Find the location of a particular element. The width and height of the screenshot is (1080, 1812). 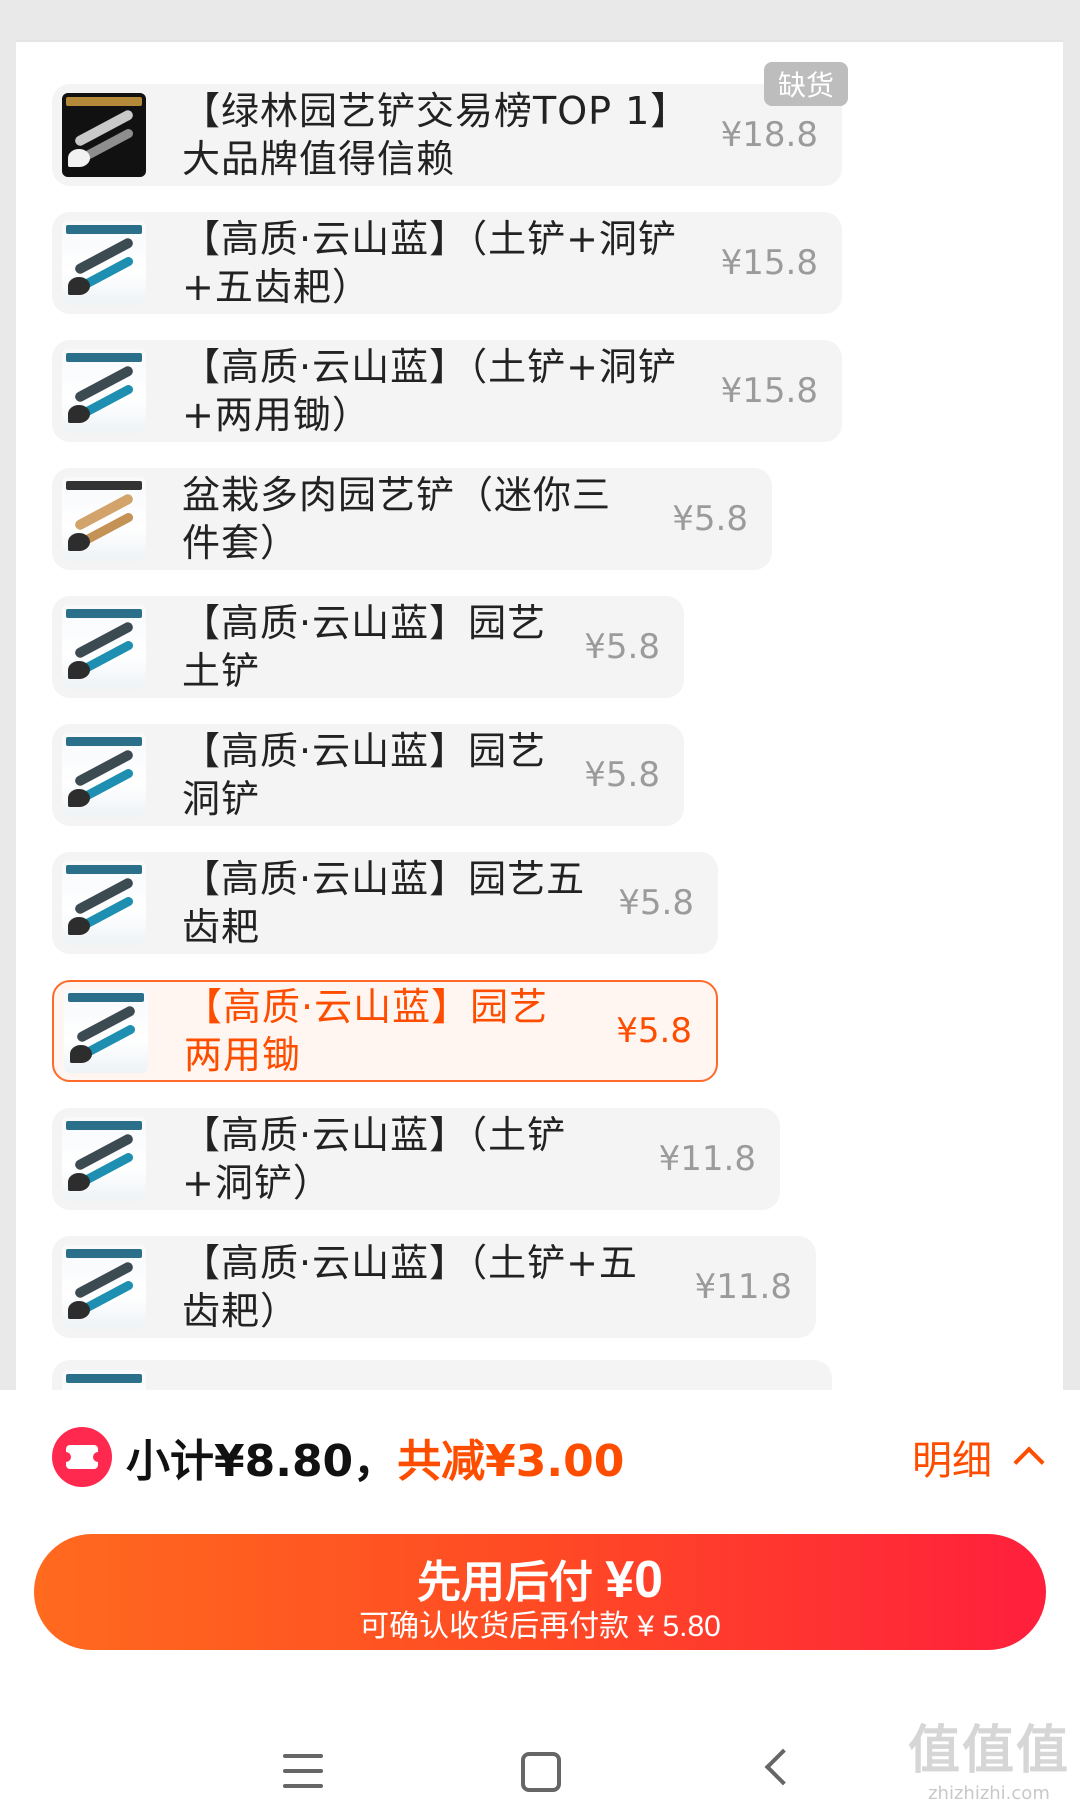

pay-button-label: 先用后付 is located at coordinates (511, 1582).